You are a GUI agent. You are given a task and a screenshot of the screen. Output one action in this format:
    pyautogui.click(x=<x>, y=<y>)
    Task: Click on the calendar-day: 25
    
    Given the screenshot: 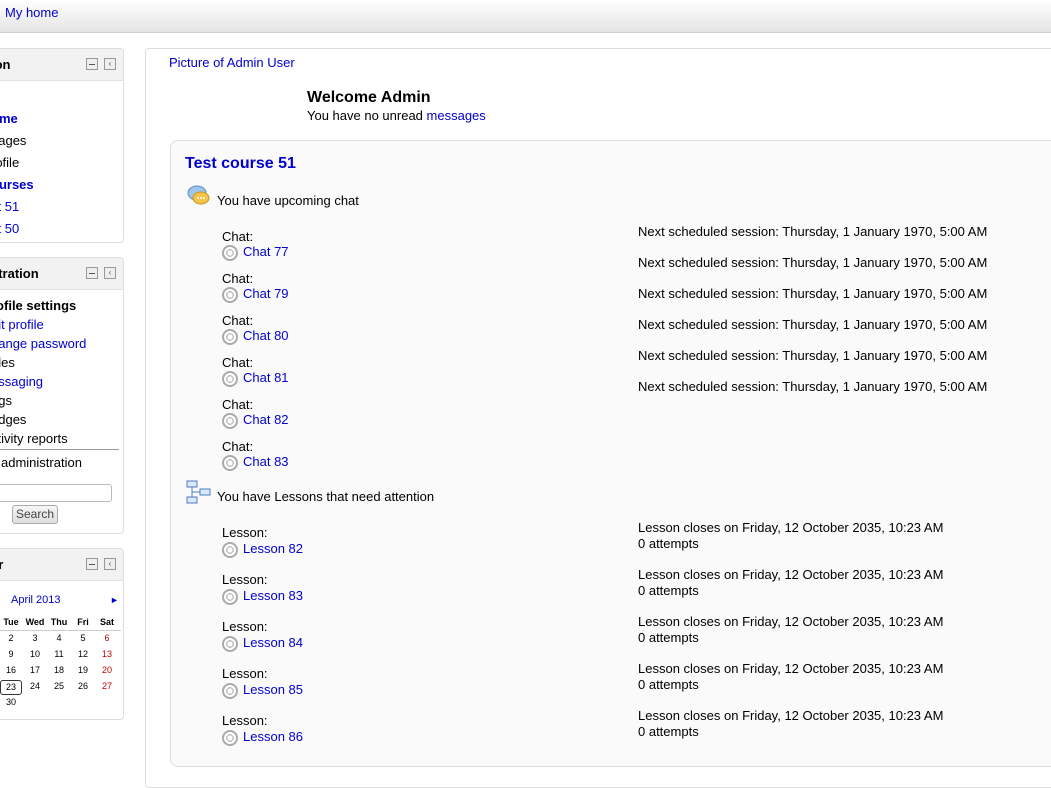 What is the action you would take?
    pyautogui.click(x=59, y=686)
    